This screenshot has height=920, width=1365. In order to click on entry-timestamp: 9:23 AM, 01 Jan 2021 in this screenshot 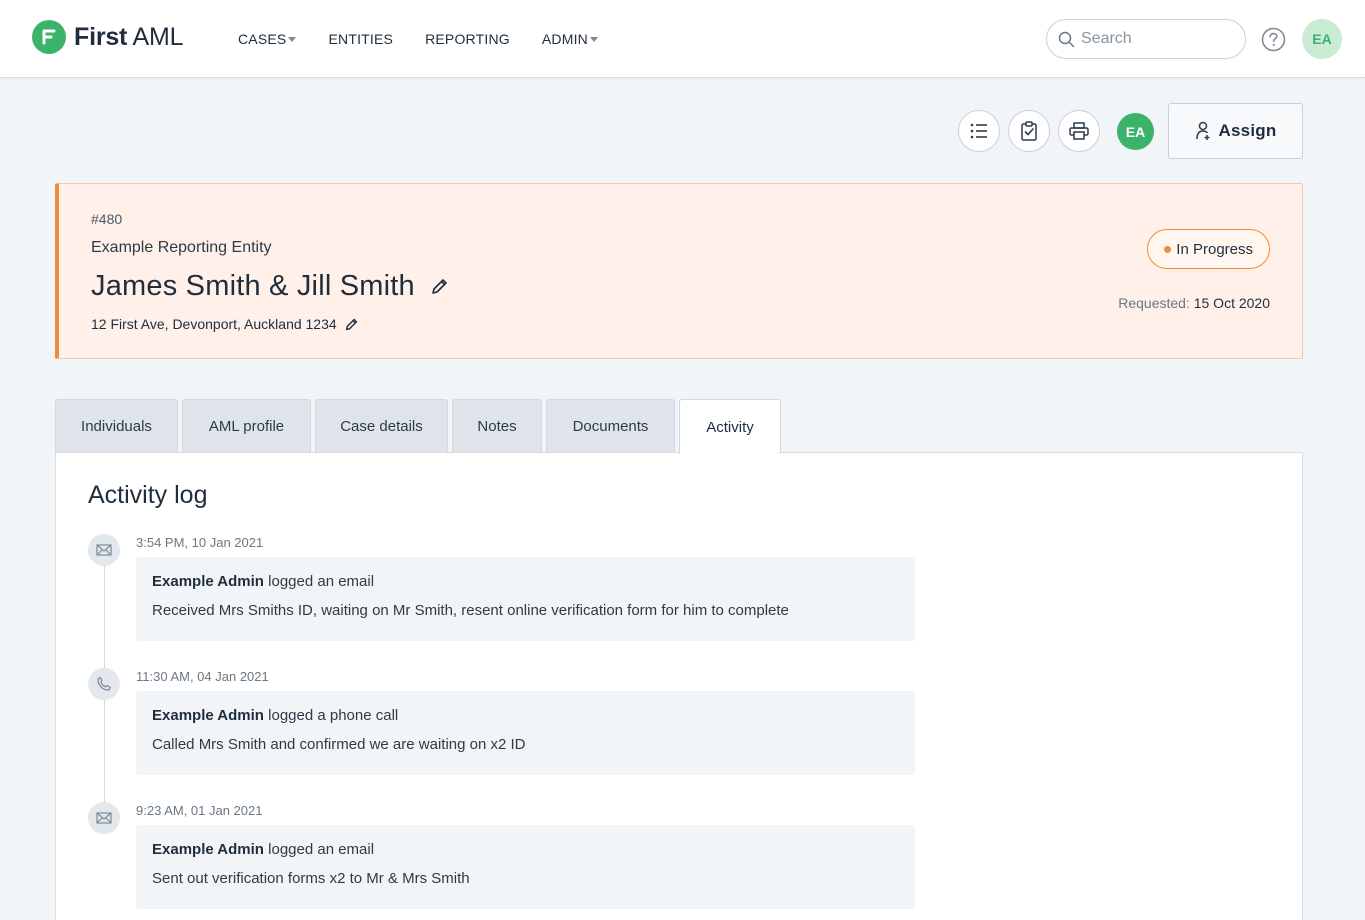, I will do `click(199, 810)`.